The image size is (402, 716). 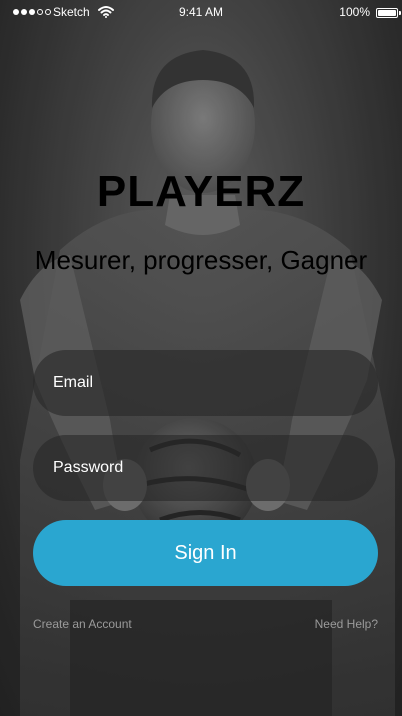 What do you see at coordinates (205, 553) in the screenshot?
I see `sign-in-button: Sign In` at bounding box center [205, 553].